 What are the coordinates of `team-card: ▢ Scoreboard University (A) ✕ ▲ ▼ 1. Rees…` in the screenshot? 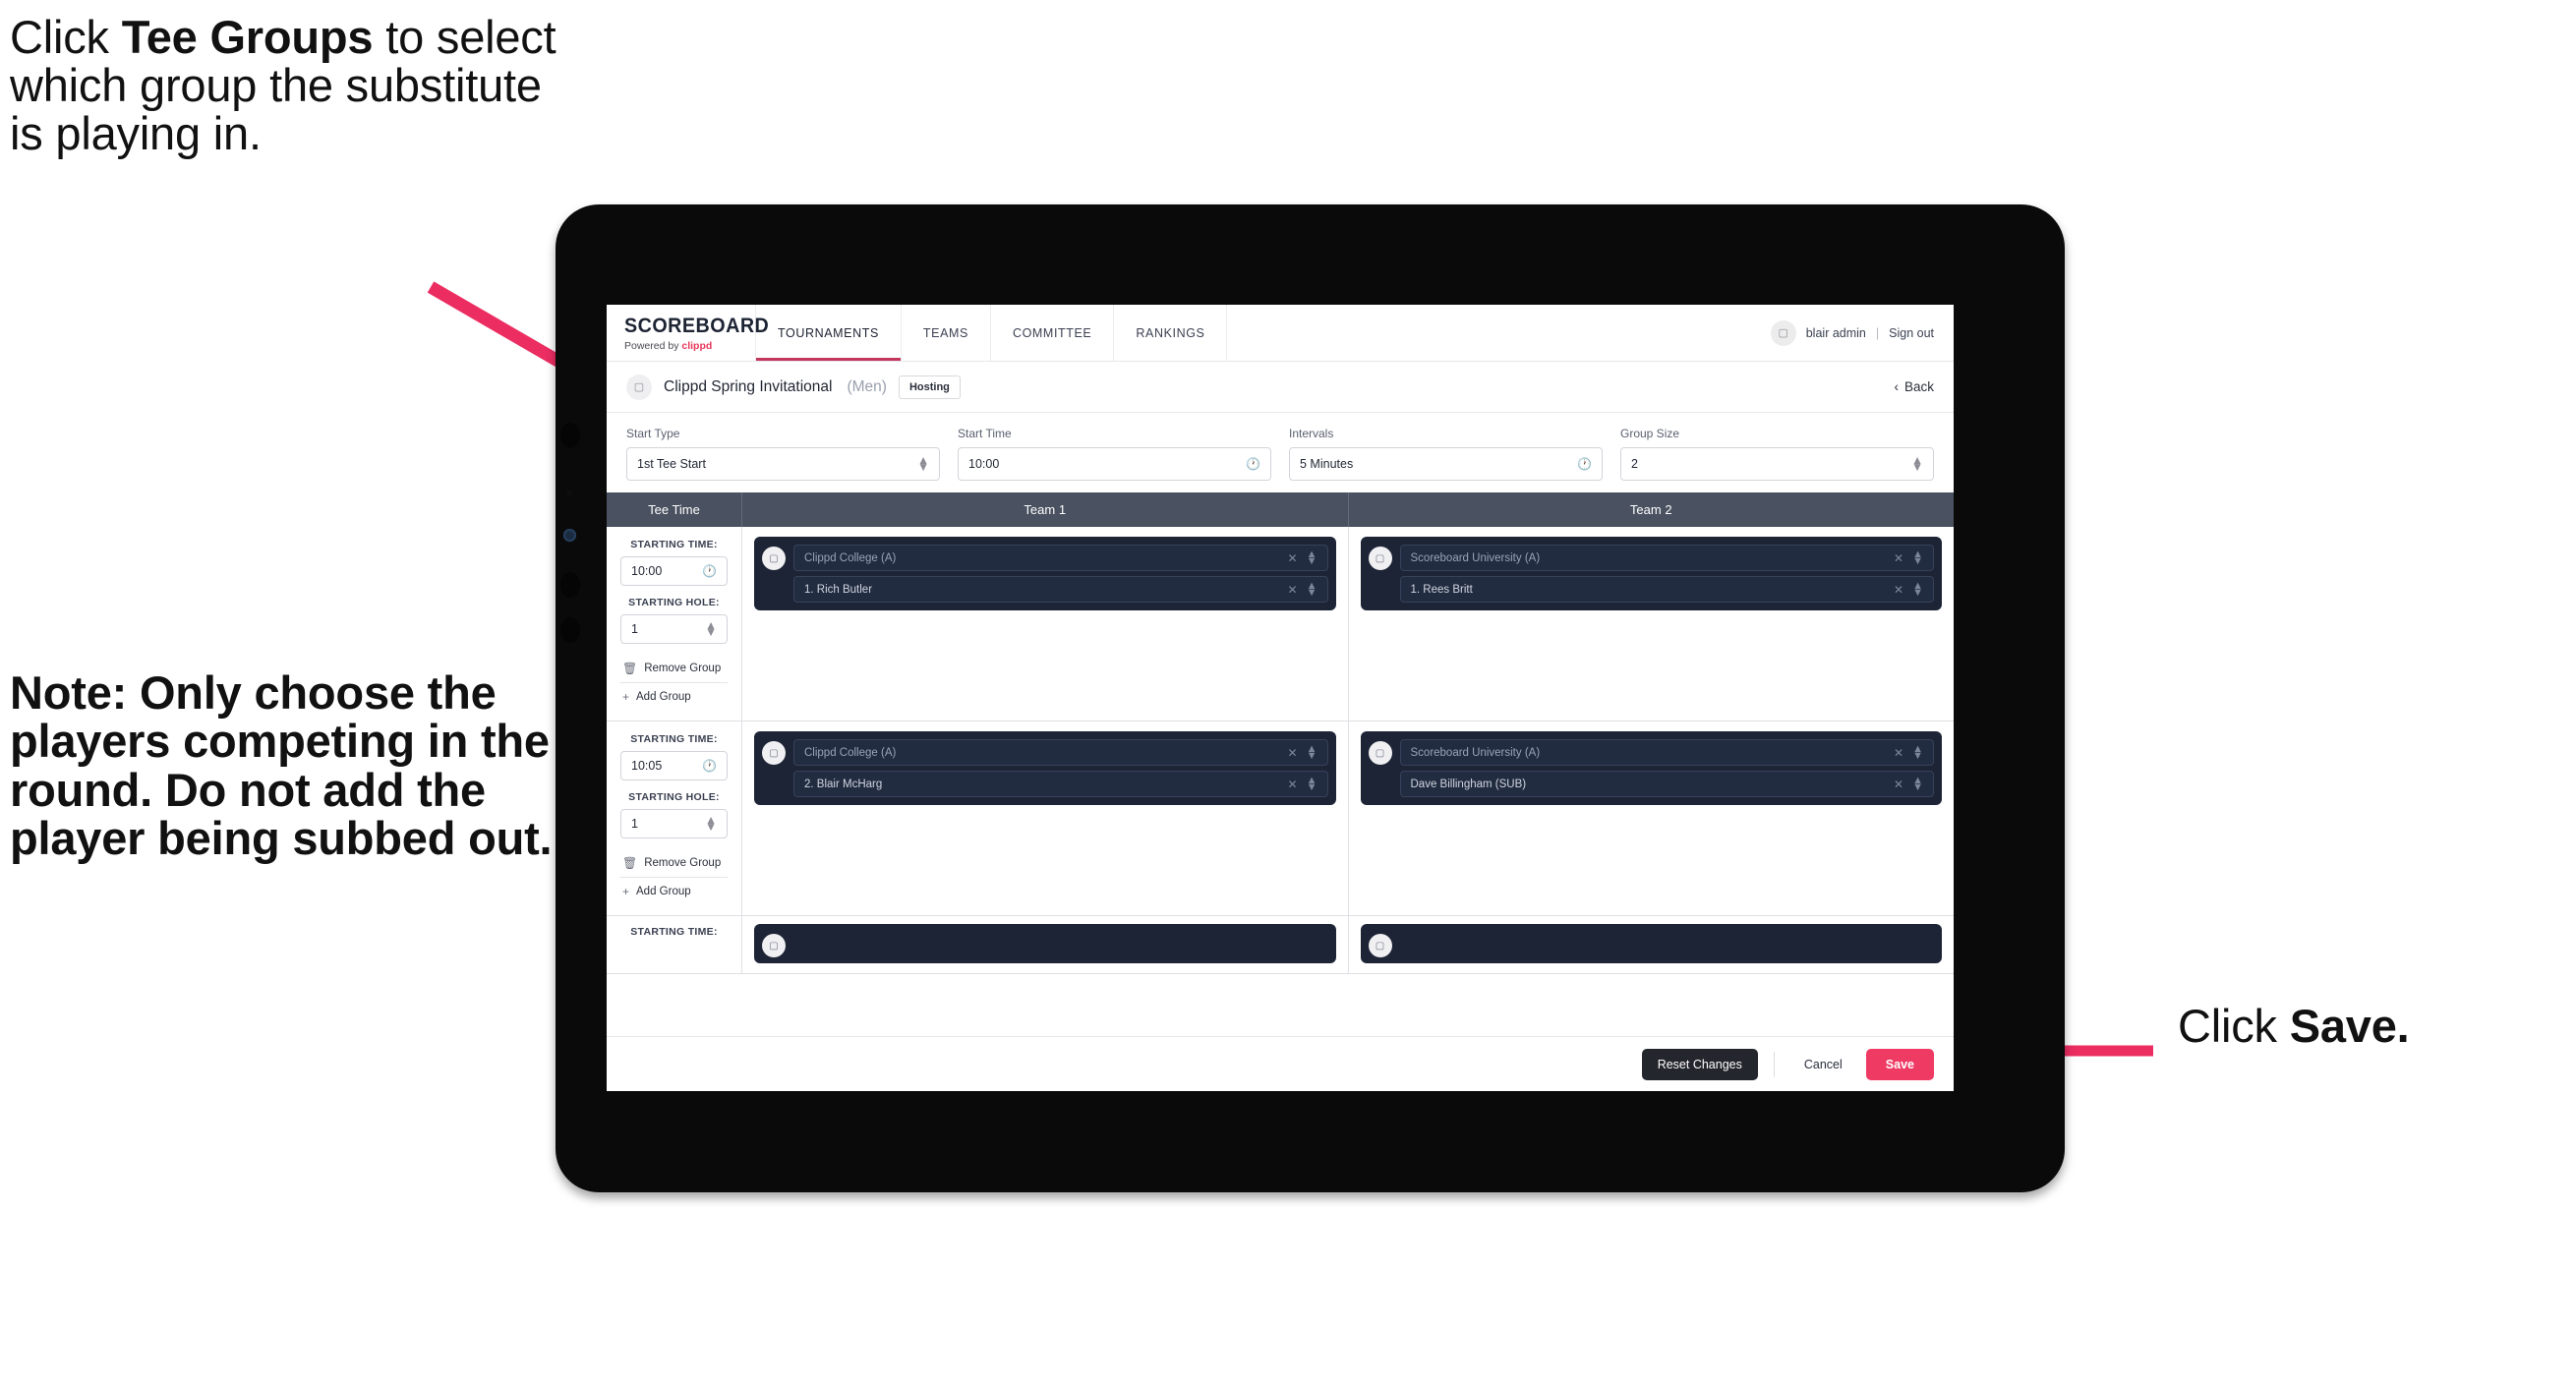 It's located at (1651, 573).